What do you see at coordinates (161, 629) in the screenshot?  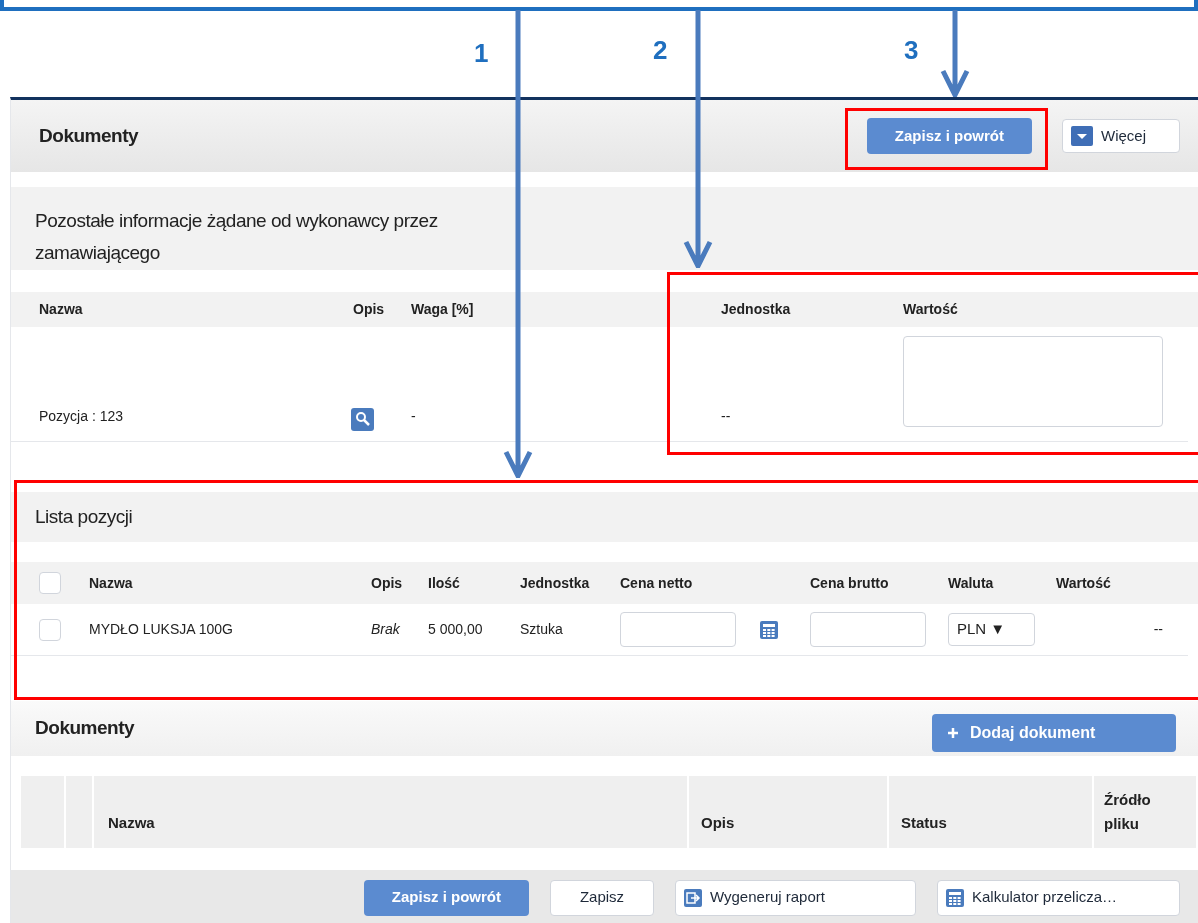 I see `table-cell-text: MYDŁO LUKSJA 100G` at bounding box center [161, 629].